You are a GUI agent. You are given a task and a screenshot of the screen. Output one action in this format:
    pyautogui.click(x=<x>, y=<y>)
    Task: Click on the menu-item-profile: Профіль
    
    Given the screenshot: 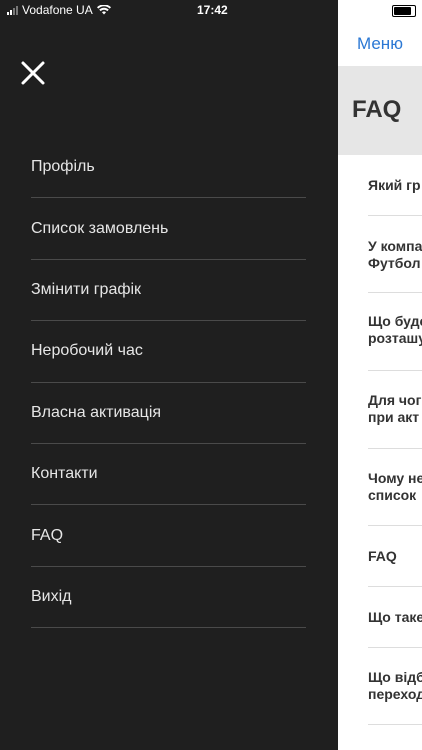 What is the action you would take?
    pyautogui.click(x=168, y=168)
    